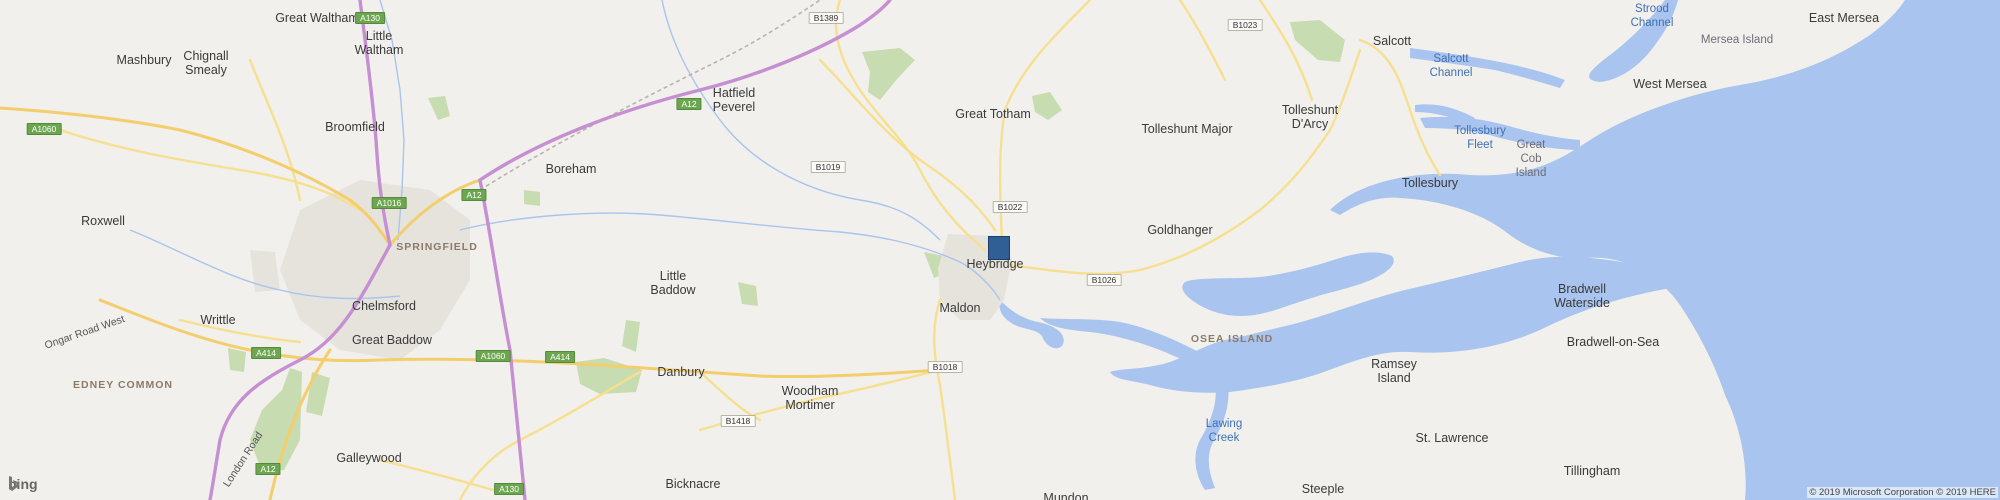 Image resolution: width=2000 pixels, height=500 pixels. Describe the element at coordinates (355, 127) in the screenshot. I see `town-label-broomfield: Broomfield` at that location.